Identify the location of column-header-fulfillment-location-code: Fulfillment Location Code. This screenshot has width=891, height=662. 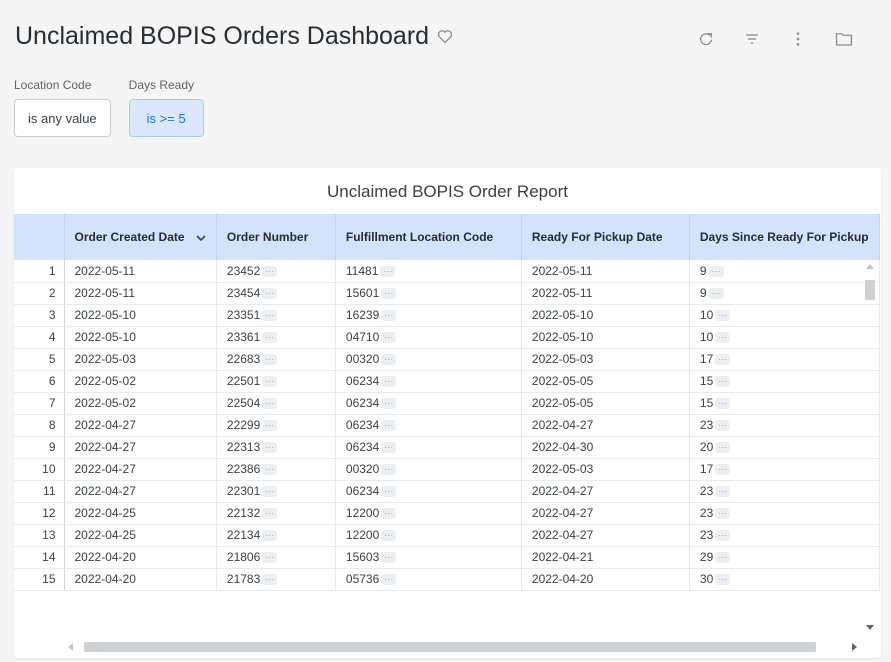
(428, 237).